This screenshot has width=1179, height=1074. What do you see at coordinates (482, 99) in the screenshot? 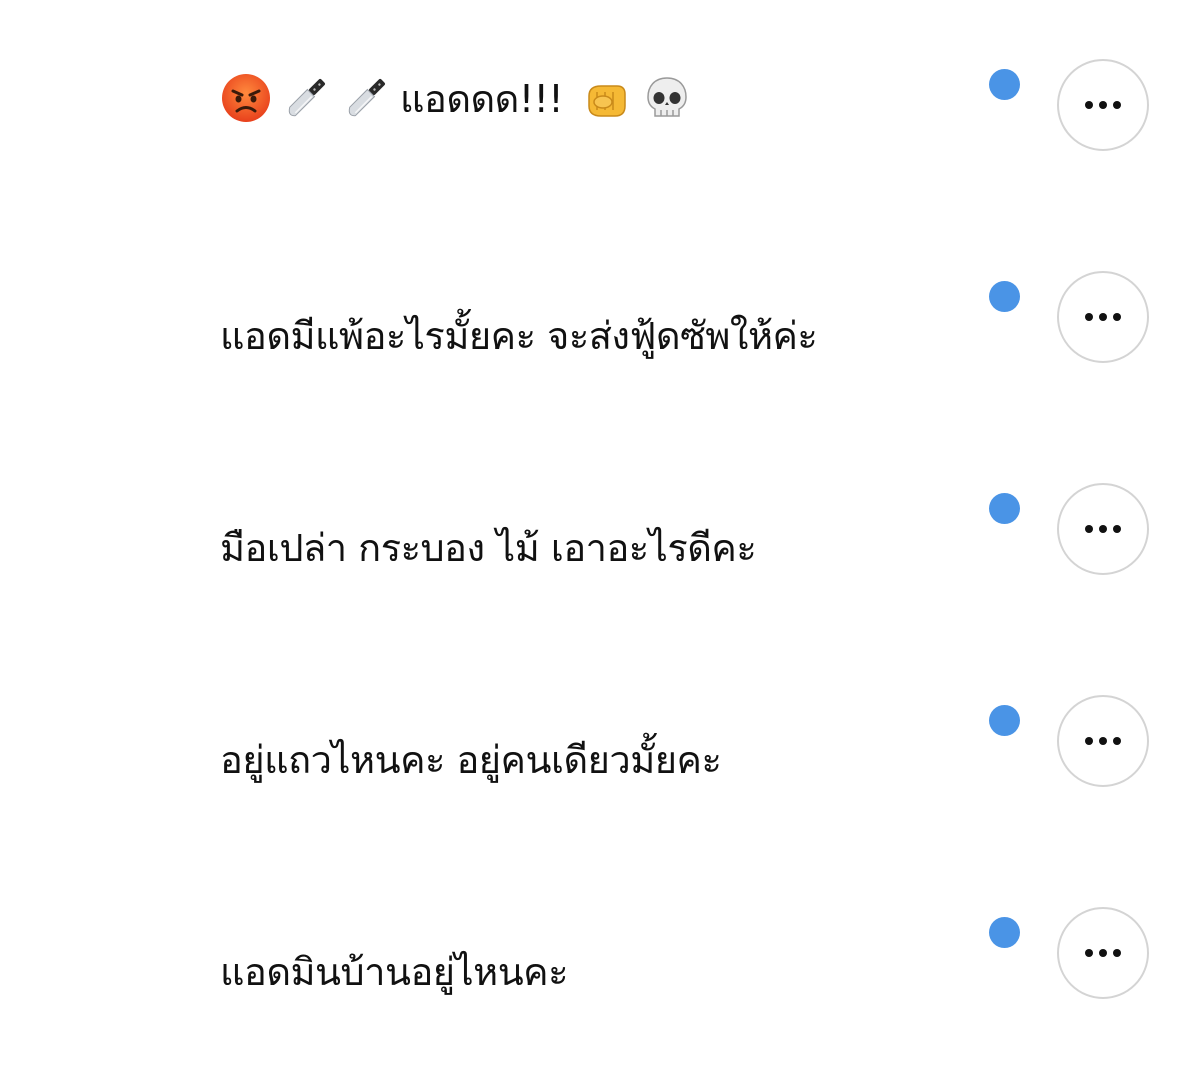
I see `message-text: แอดดด!!!` at bounding box center [482, 99].